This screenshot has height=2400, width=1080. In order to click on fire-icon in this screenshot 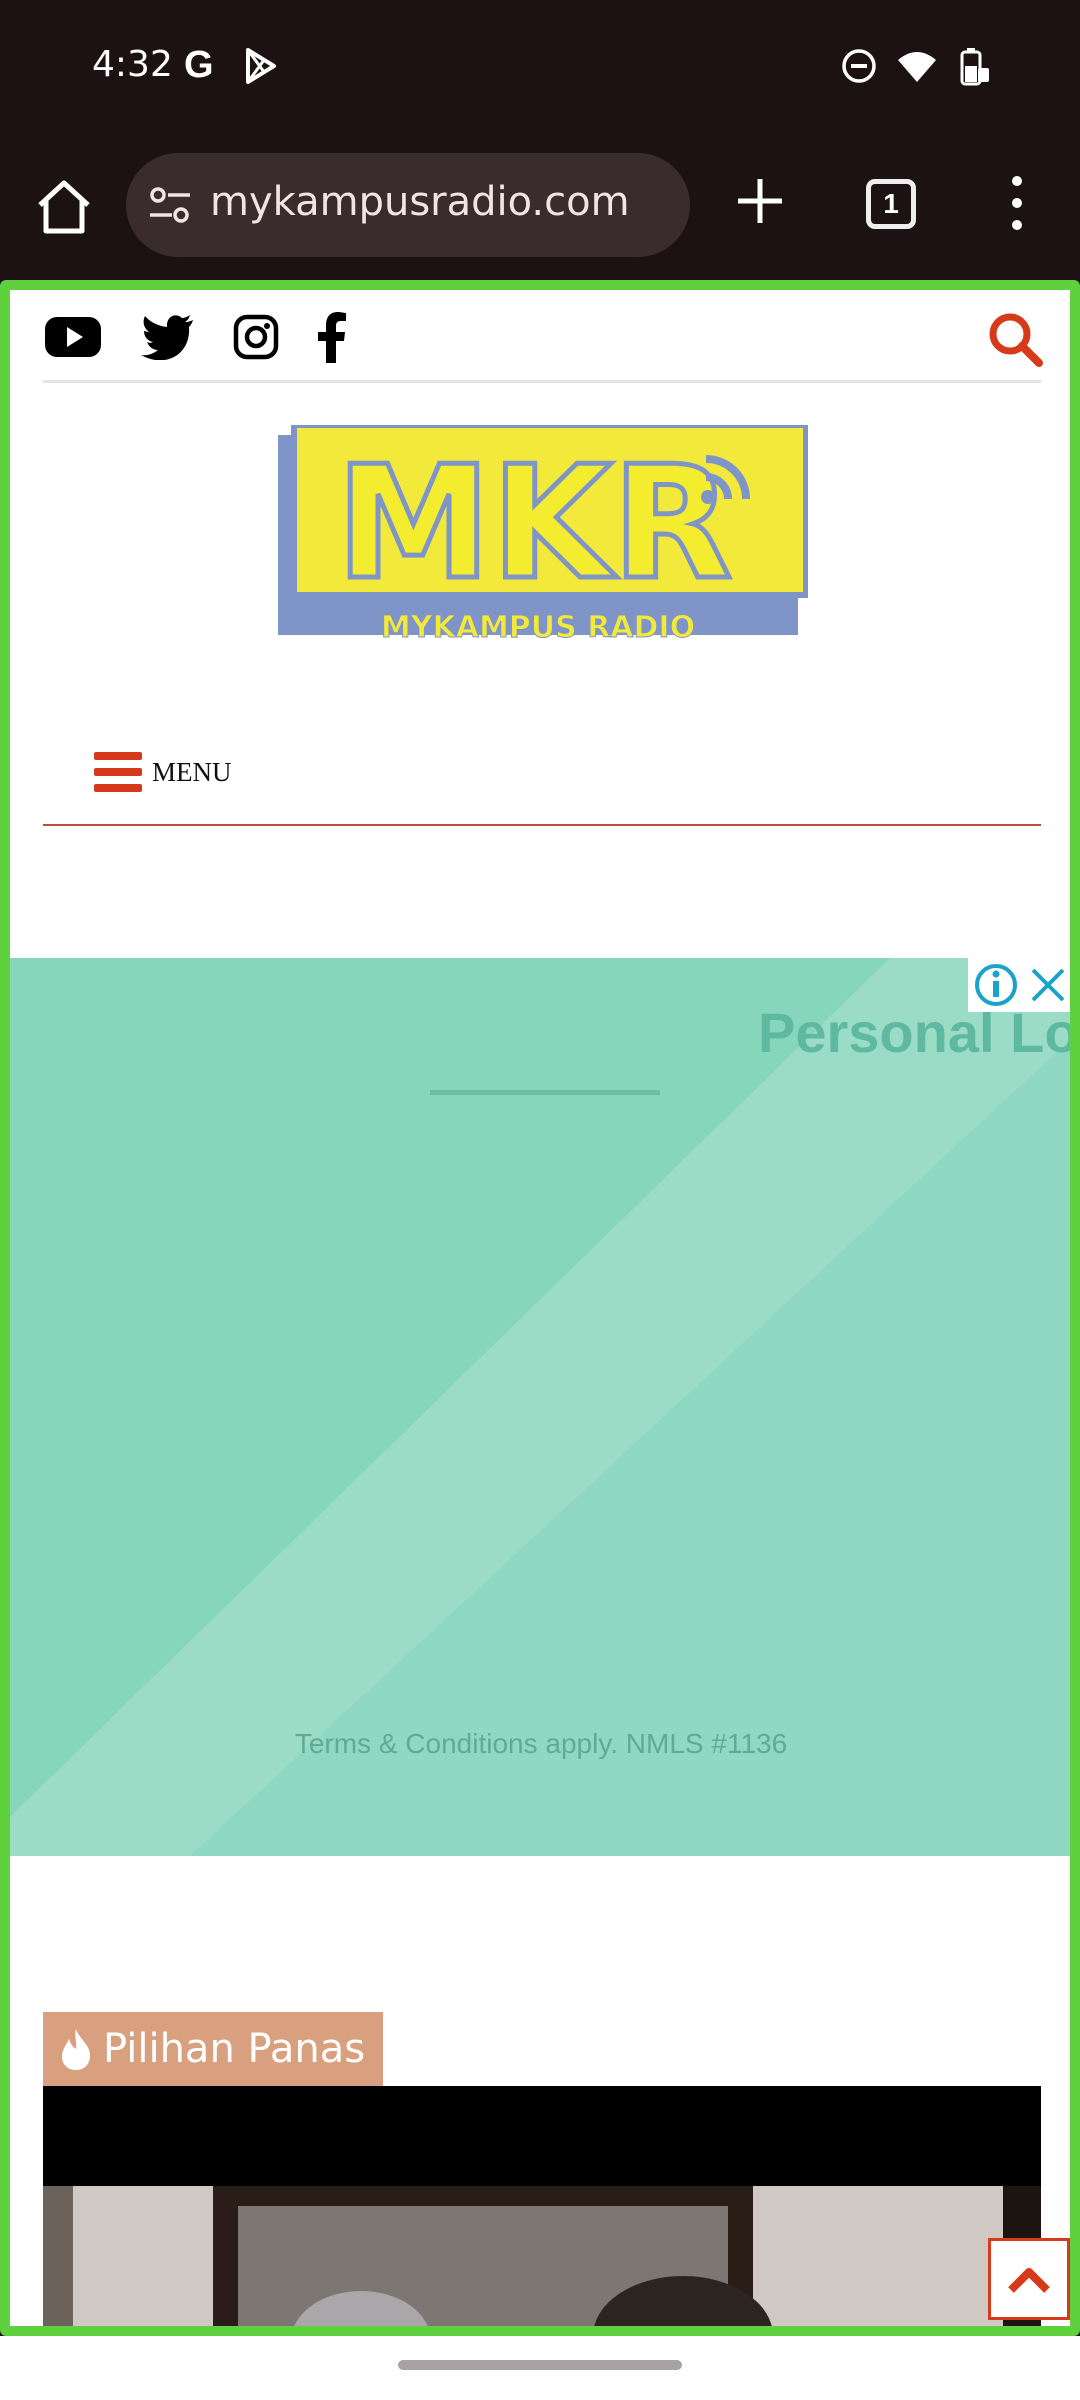, I will do `click(76, 2049)`.